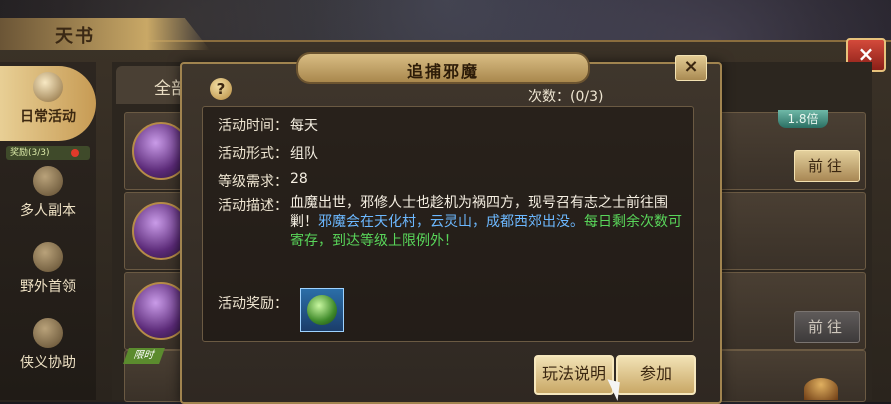 The image size is (891, 404). Describe the element at coordinates (821, 389) in the screenshot. I see `treasure-icon` at that location.